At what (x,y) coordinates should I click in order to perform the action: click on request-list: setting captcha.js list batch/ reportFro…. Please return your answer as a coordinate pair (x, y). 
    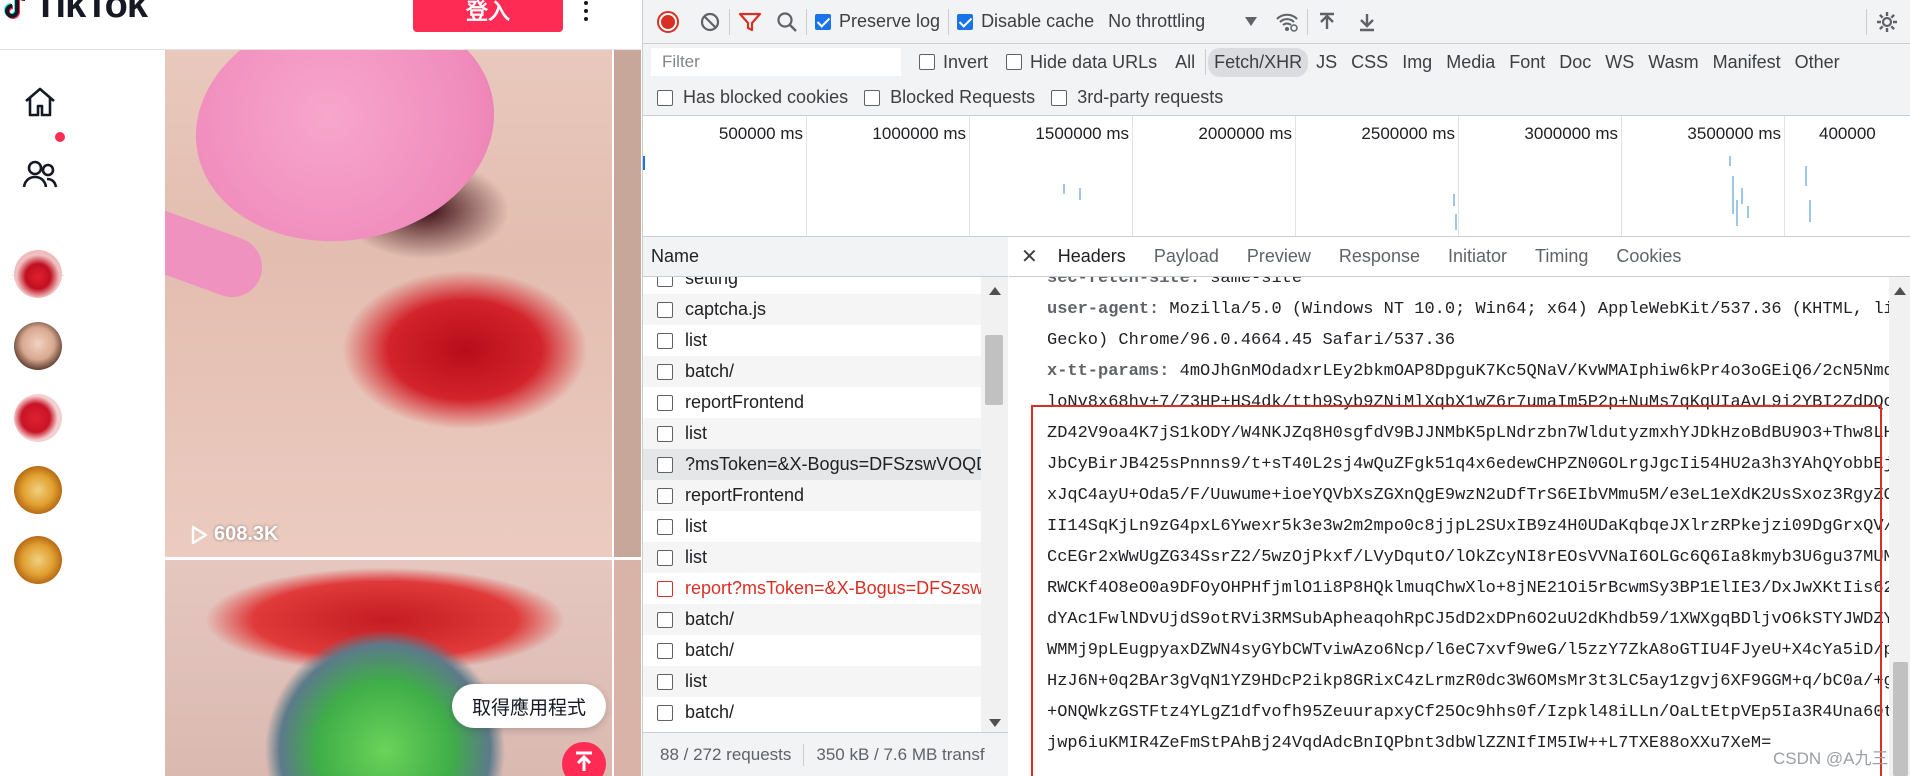
    Looking at the image, I should click on (812, 504).